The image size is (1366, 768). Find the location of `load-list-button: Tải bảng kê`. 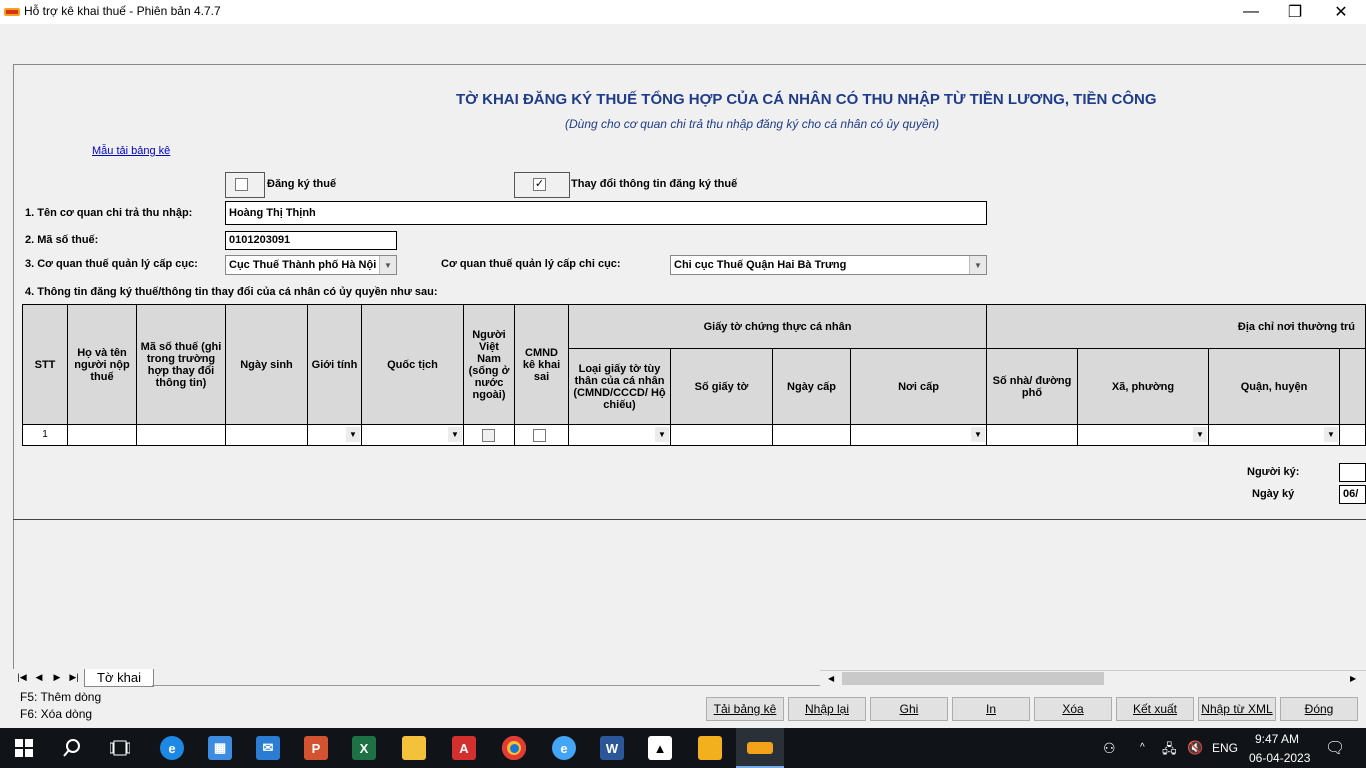

load-list-button: Tải bảng kê is located at coordinates (745, 709).